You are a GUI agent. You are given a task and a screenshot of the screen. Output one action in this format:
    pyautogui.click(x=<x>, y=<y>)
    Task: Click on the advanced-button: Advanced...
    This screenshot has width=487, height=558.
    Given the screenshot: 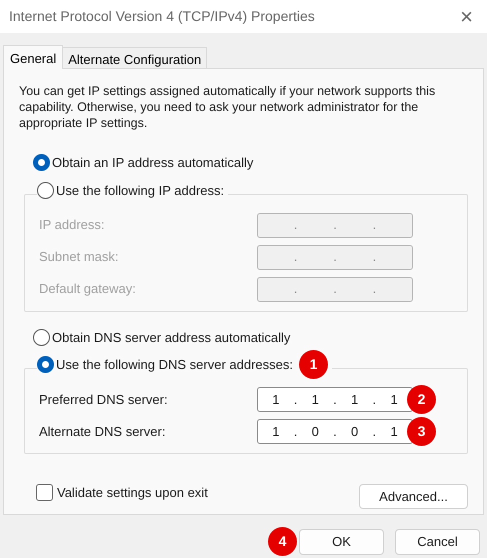 What is the action you would take?
    pyautogui.click(x=413, y=496)
    